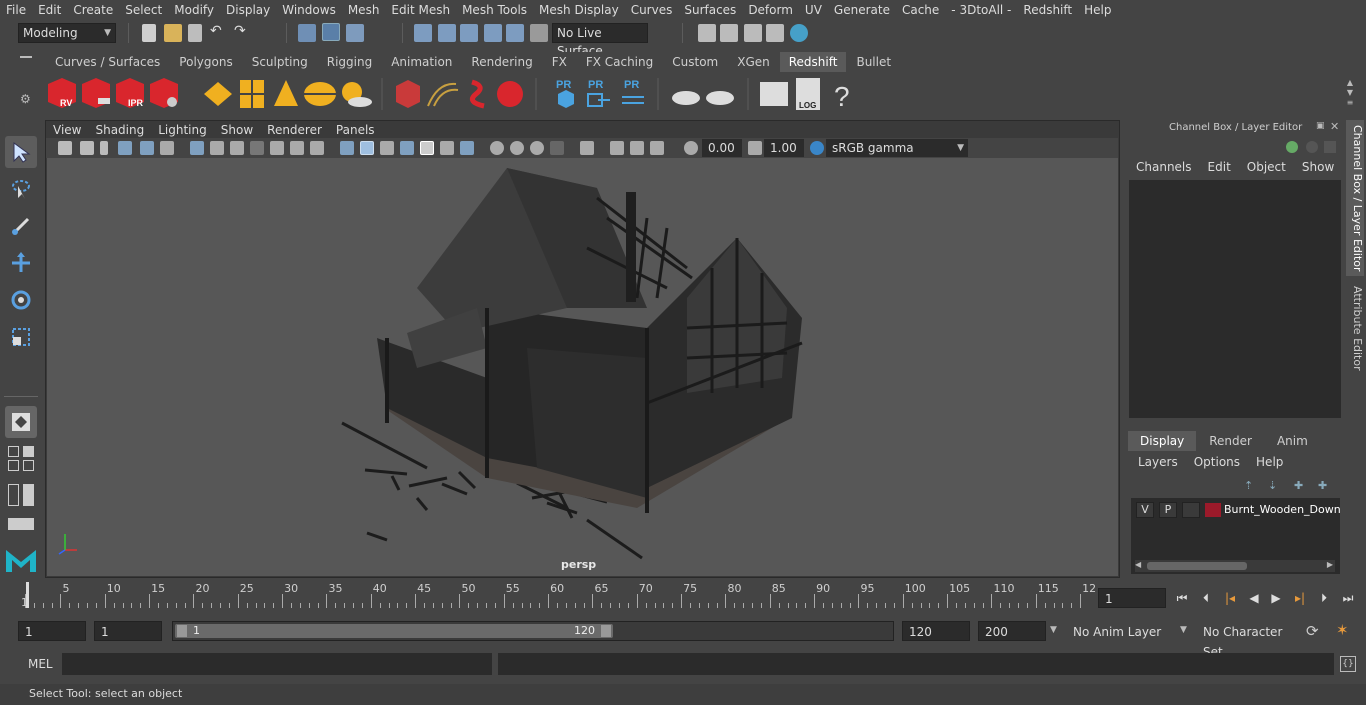 This screenshot has height=705, width=1366. I want to click on hypershade-icon, so click(799, 33).